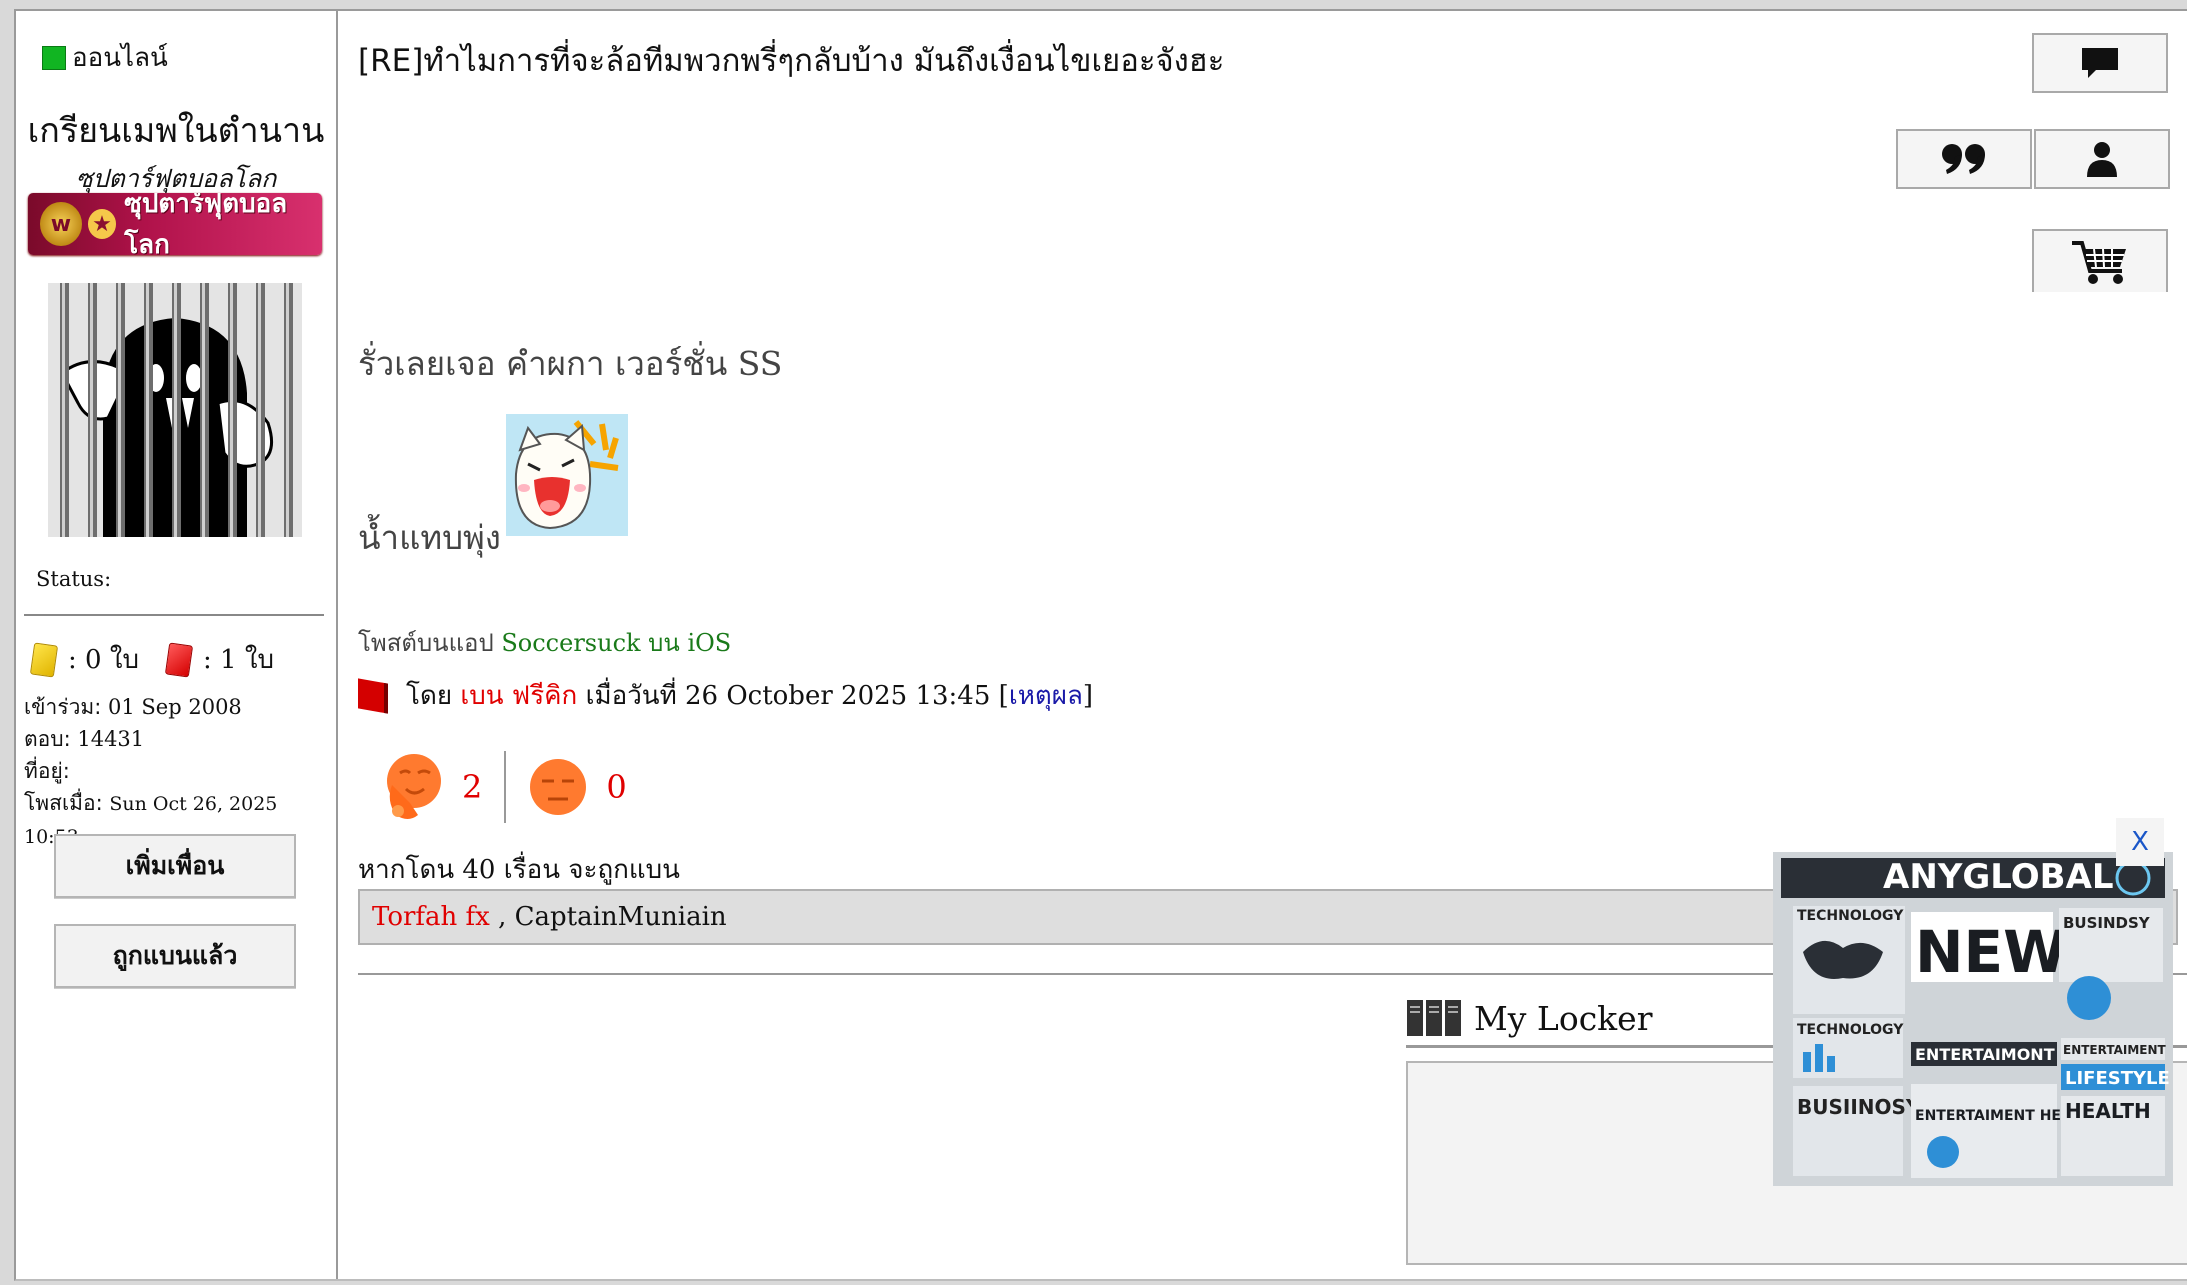  I want to click on reactions-bar: 2 0, so click(513, 787).